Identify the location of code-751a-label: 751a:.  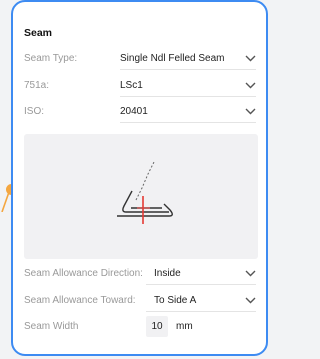
(37, 85).